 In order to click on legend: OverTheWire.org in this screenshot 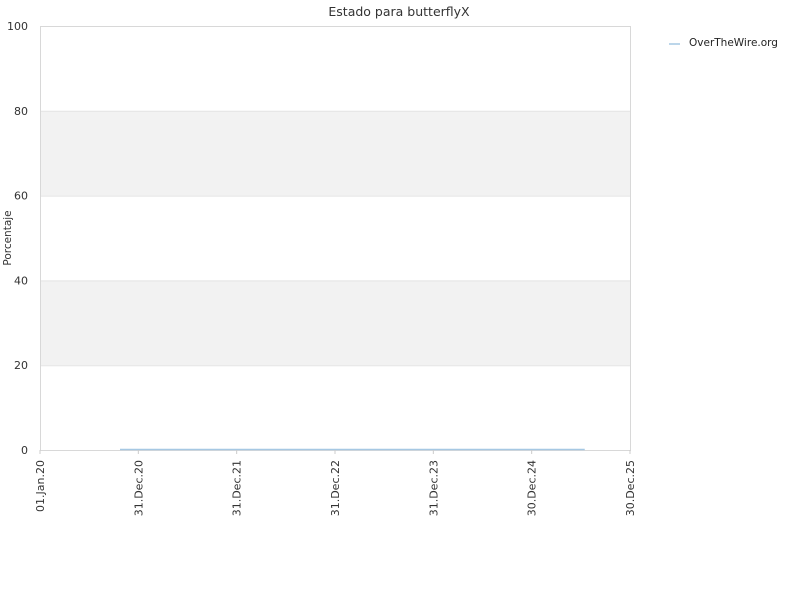, I will do `click(723, 43)`.